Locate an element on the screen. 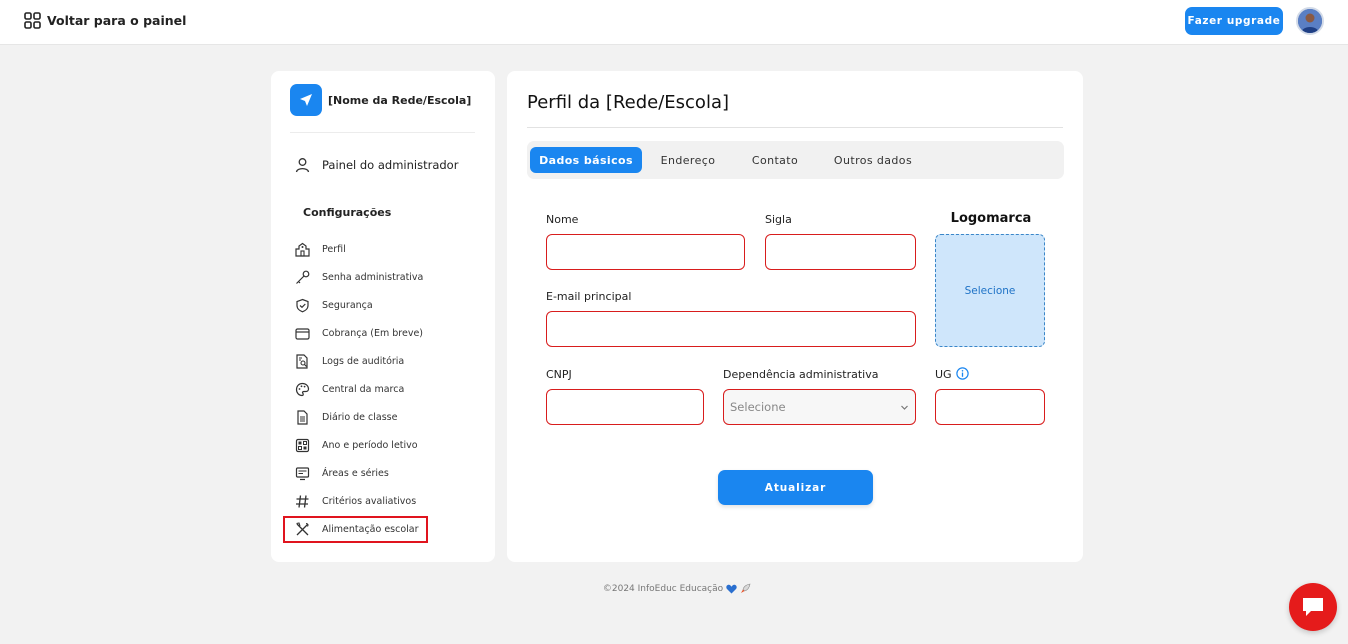 The width and height of the screenshot is (1348, 644). sidebar-item-label: Central da marca is located at coordinates (363, 389).